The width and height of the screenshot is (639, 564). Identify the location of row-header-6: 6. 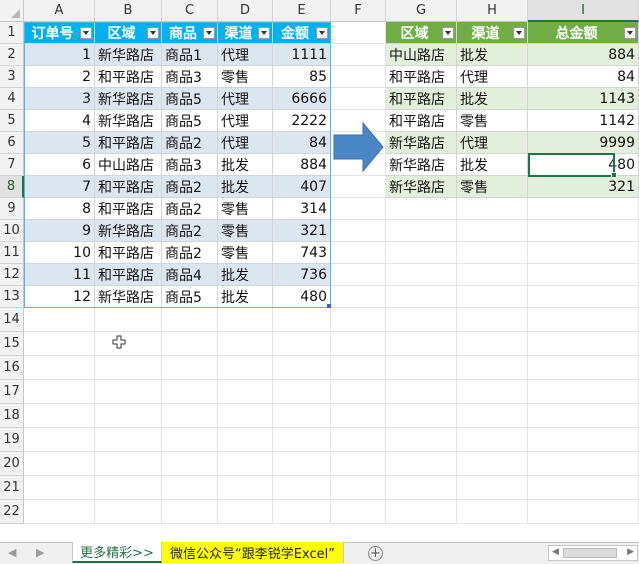
(12, 143).